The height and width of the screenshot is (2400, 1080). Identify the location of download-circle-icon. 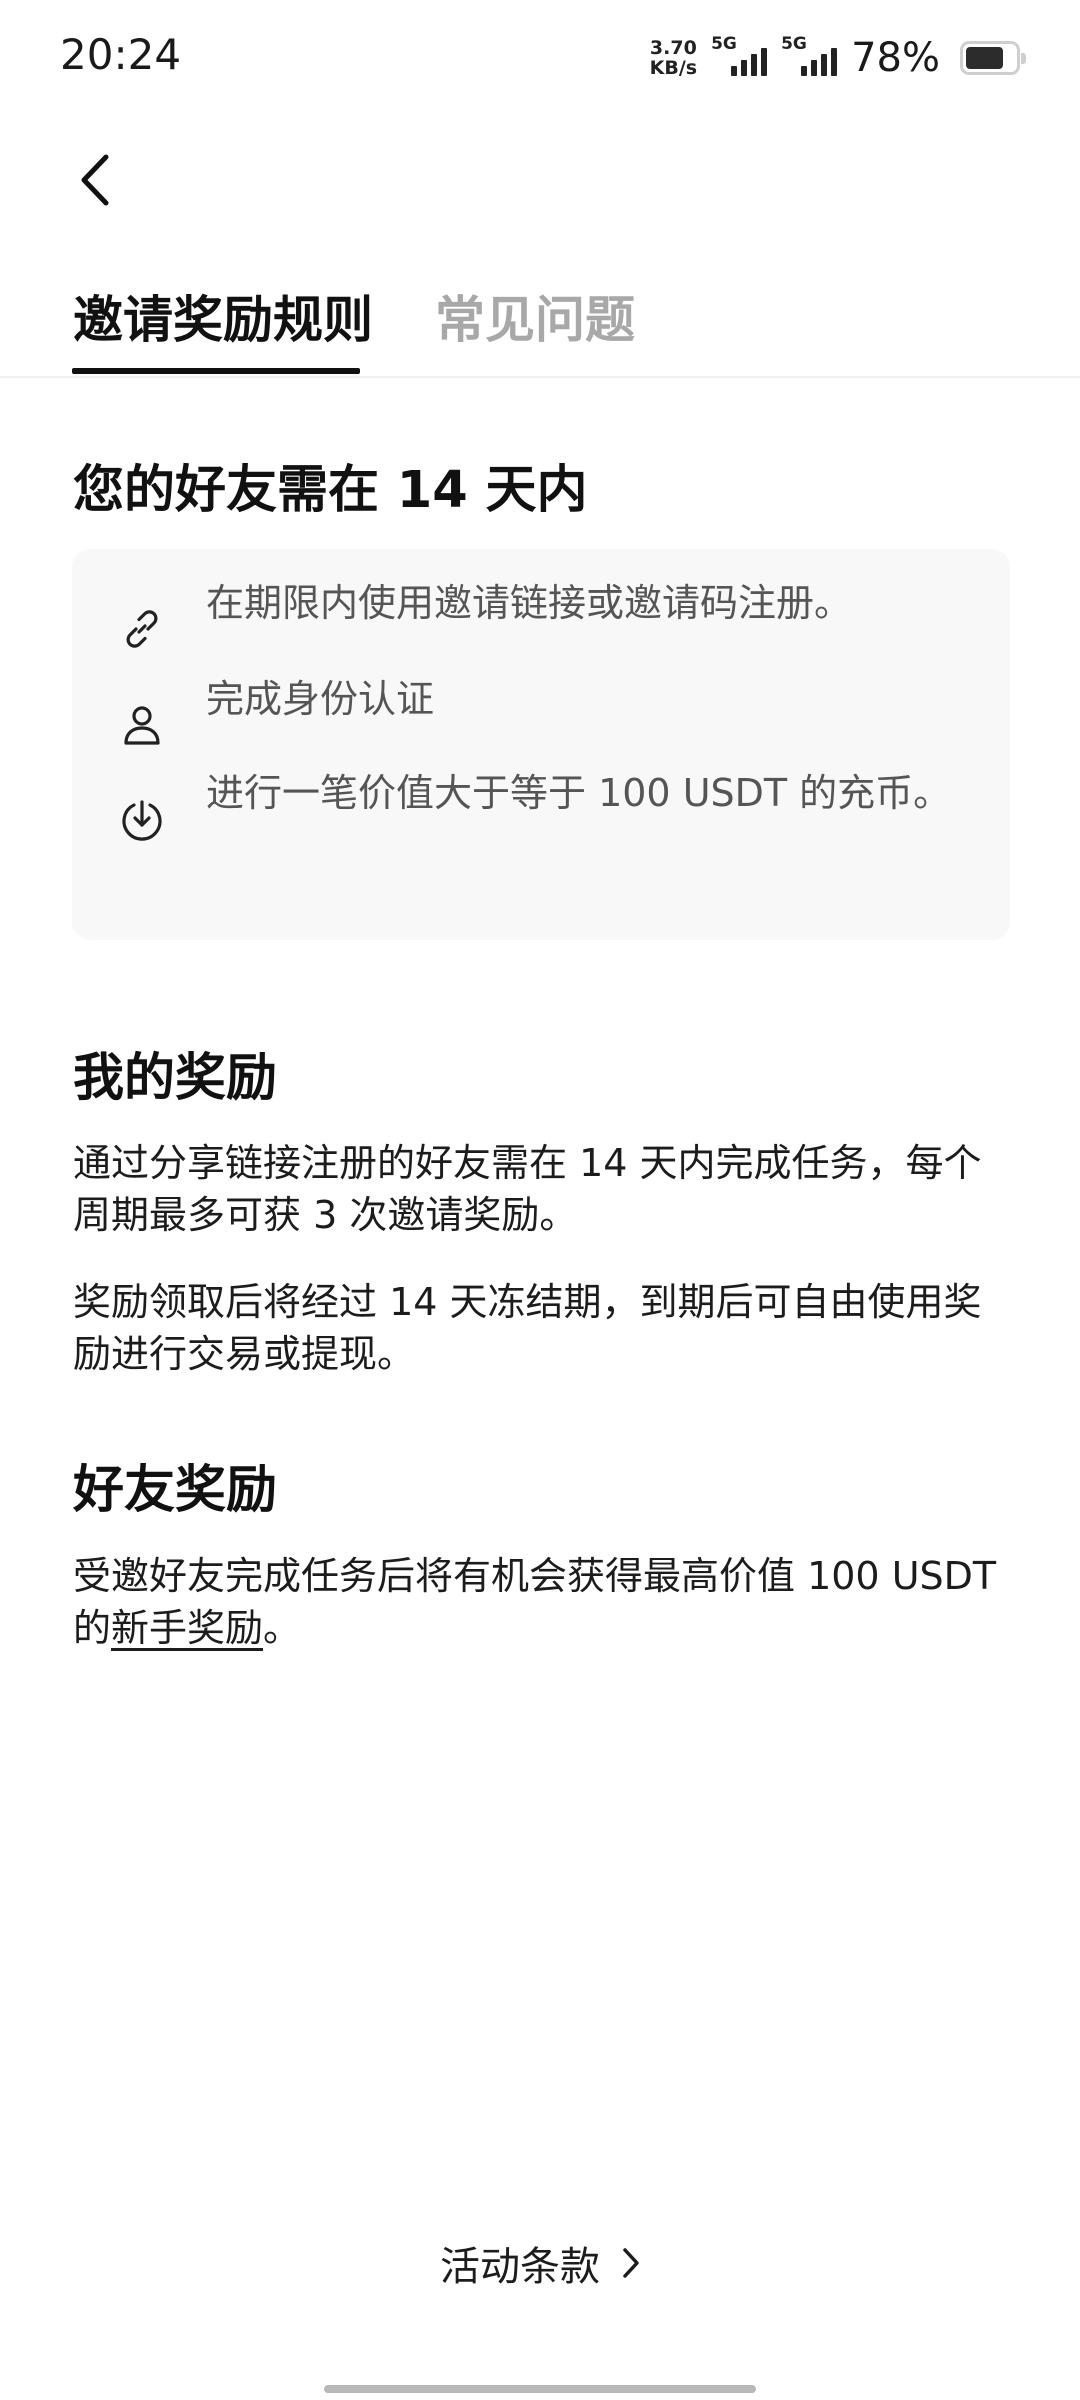
(142, 820).